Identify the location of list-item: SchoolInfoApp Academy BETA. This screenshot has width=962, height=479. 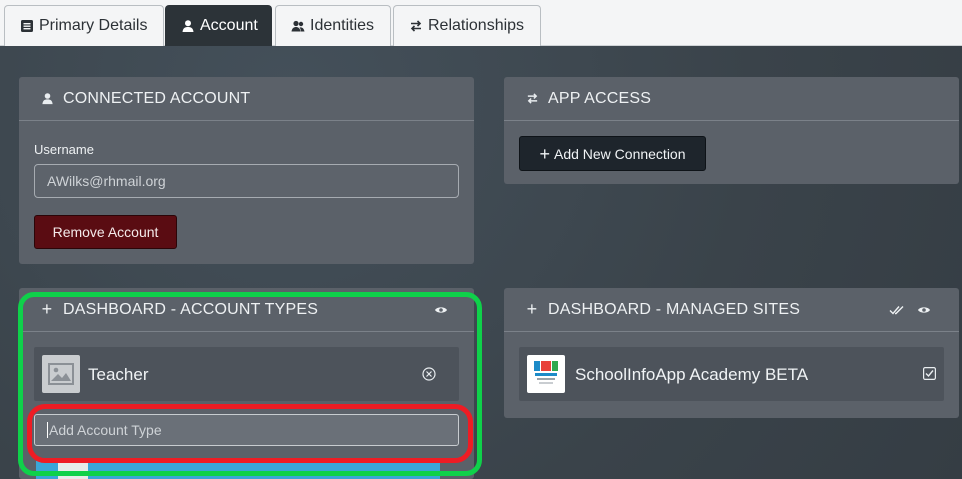
(731, 374).